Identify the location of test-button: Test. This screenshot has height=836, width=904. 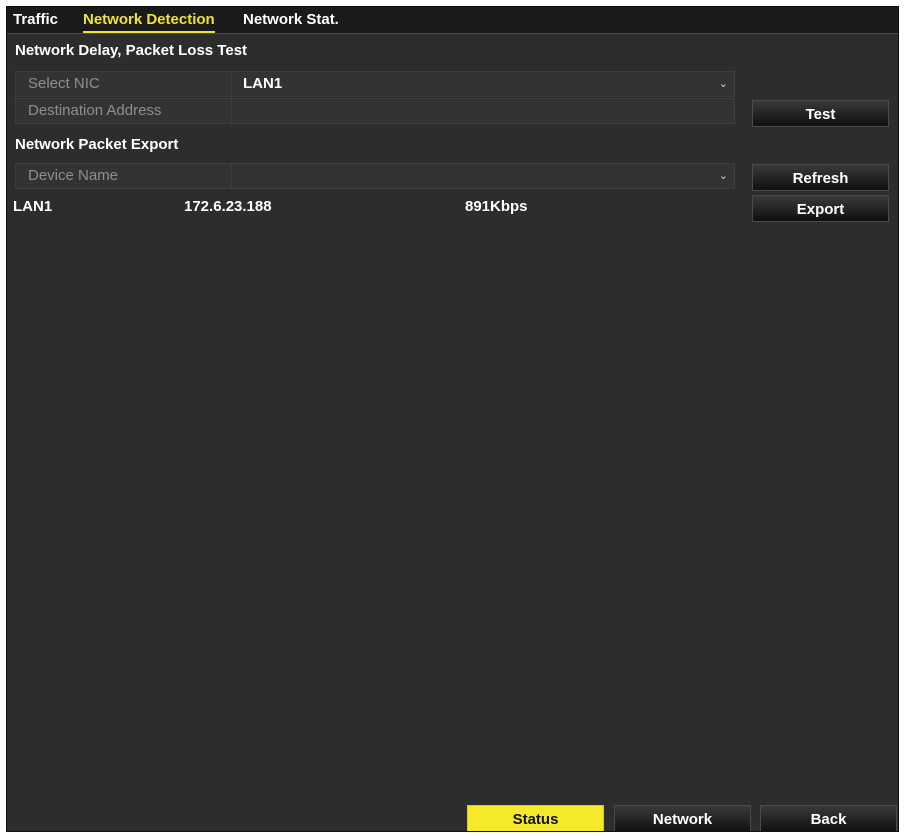
(820, 113).